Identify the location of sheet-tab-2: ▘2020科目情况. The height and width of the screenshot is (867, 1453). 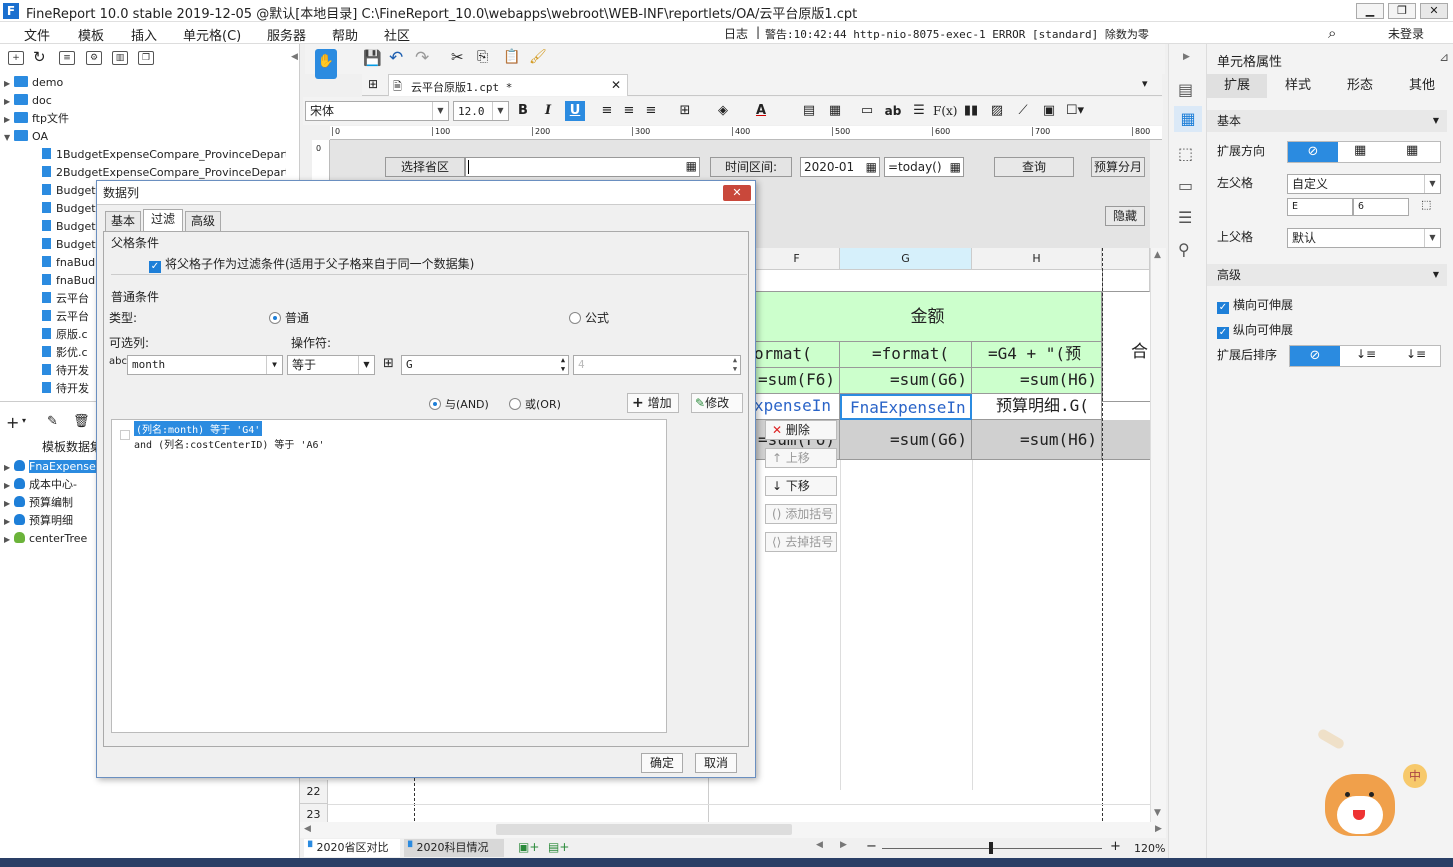
(454, 848).